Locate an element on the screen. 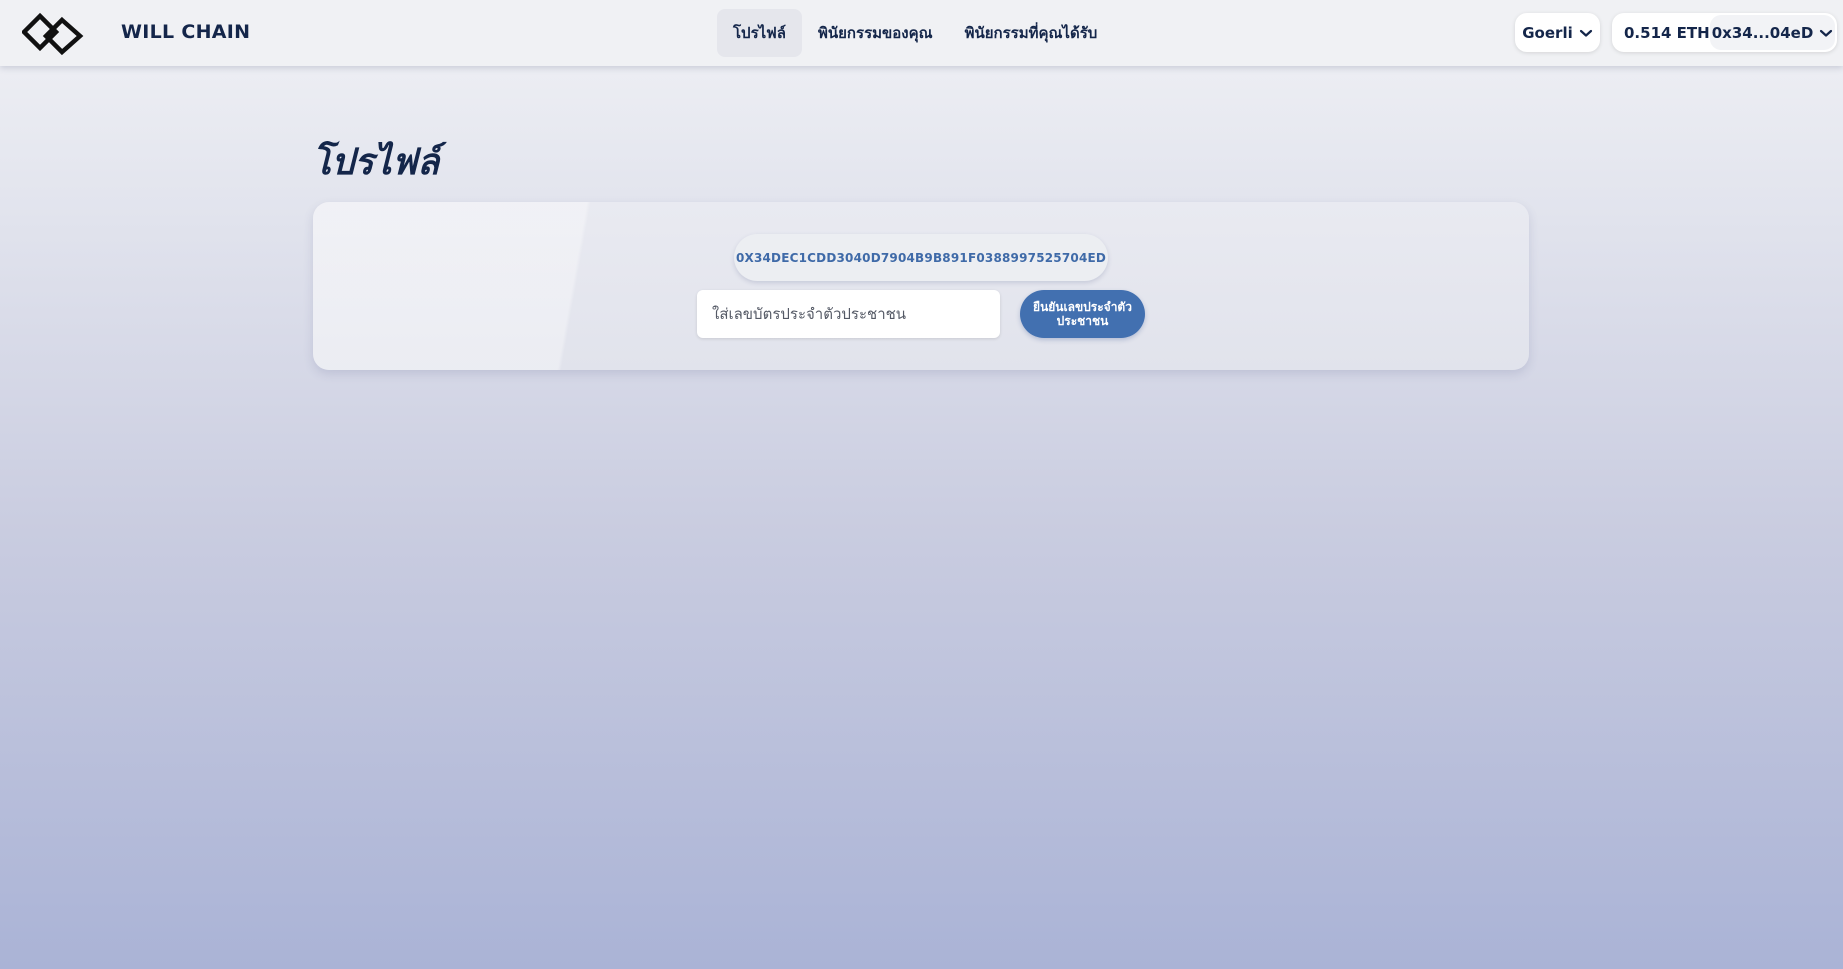 This screenshot has height=969, width=1843. confirm-national-id-button: ยืนยันเลขประจำตัวประชาชน is located at coordinates (1082, 314).